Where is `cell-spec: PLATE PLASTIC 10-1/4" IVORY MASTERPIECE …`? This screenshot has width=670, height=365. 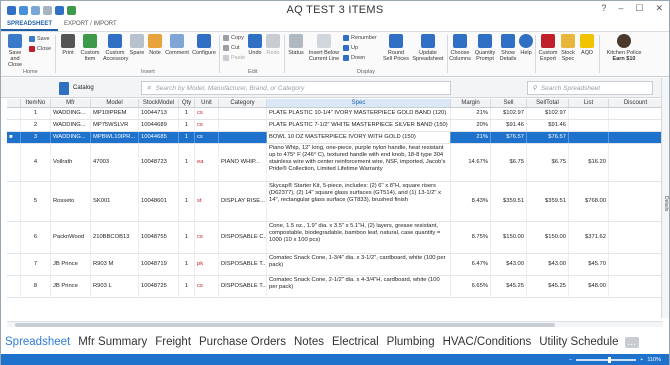
cell-spec: PLATE PLASTIC 10-1/4" IVORY MASTERPIECE … is located at coordinates (359, 113).